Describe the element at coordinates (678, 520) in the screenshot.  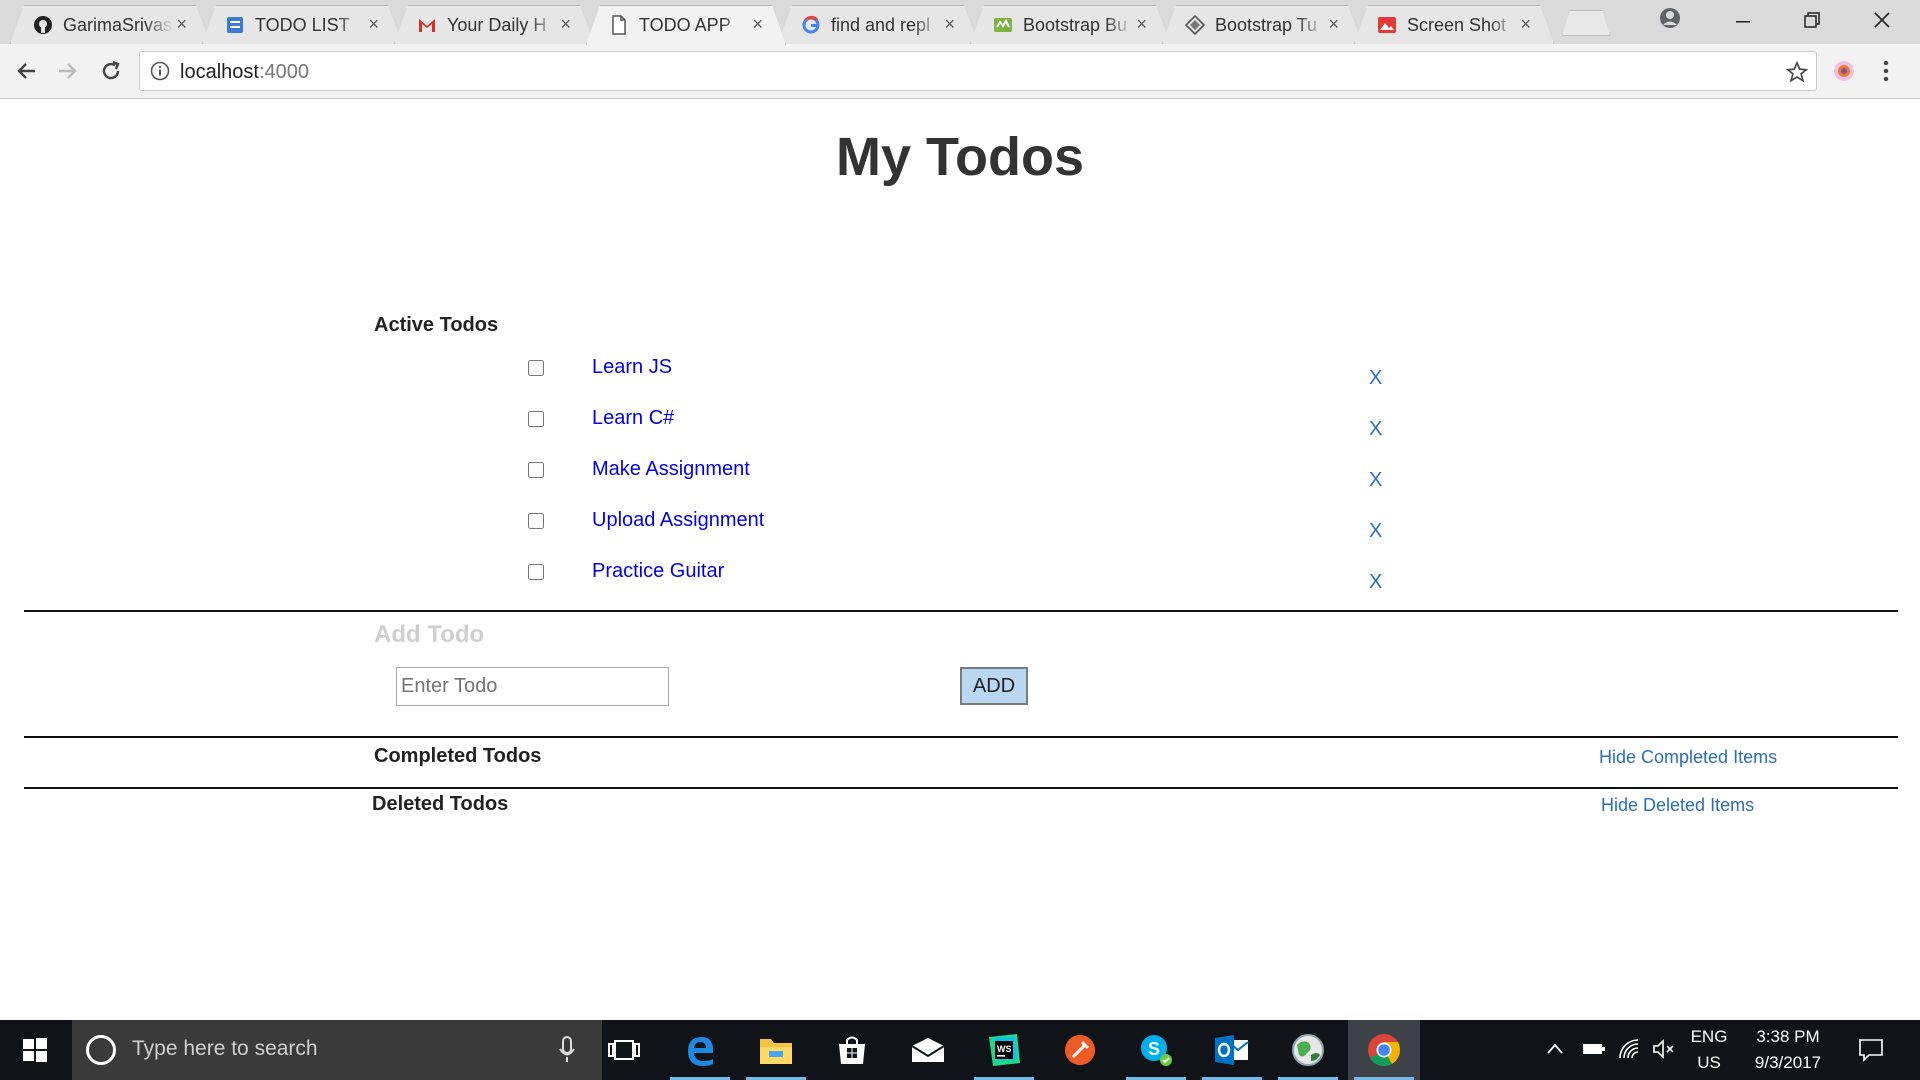
I see `todo-text: Upload Assignment` at that location.